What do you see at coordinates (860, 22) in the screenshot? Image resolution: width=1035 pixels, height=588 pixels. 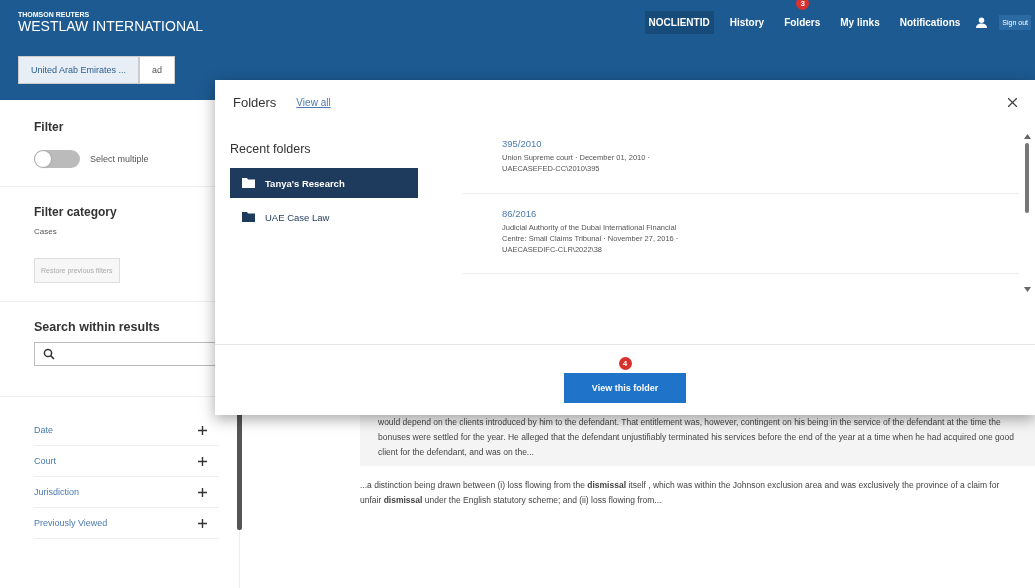 I see `nav-link: My links` at bounding box center [860, 22].